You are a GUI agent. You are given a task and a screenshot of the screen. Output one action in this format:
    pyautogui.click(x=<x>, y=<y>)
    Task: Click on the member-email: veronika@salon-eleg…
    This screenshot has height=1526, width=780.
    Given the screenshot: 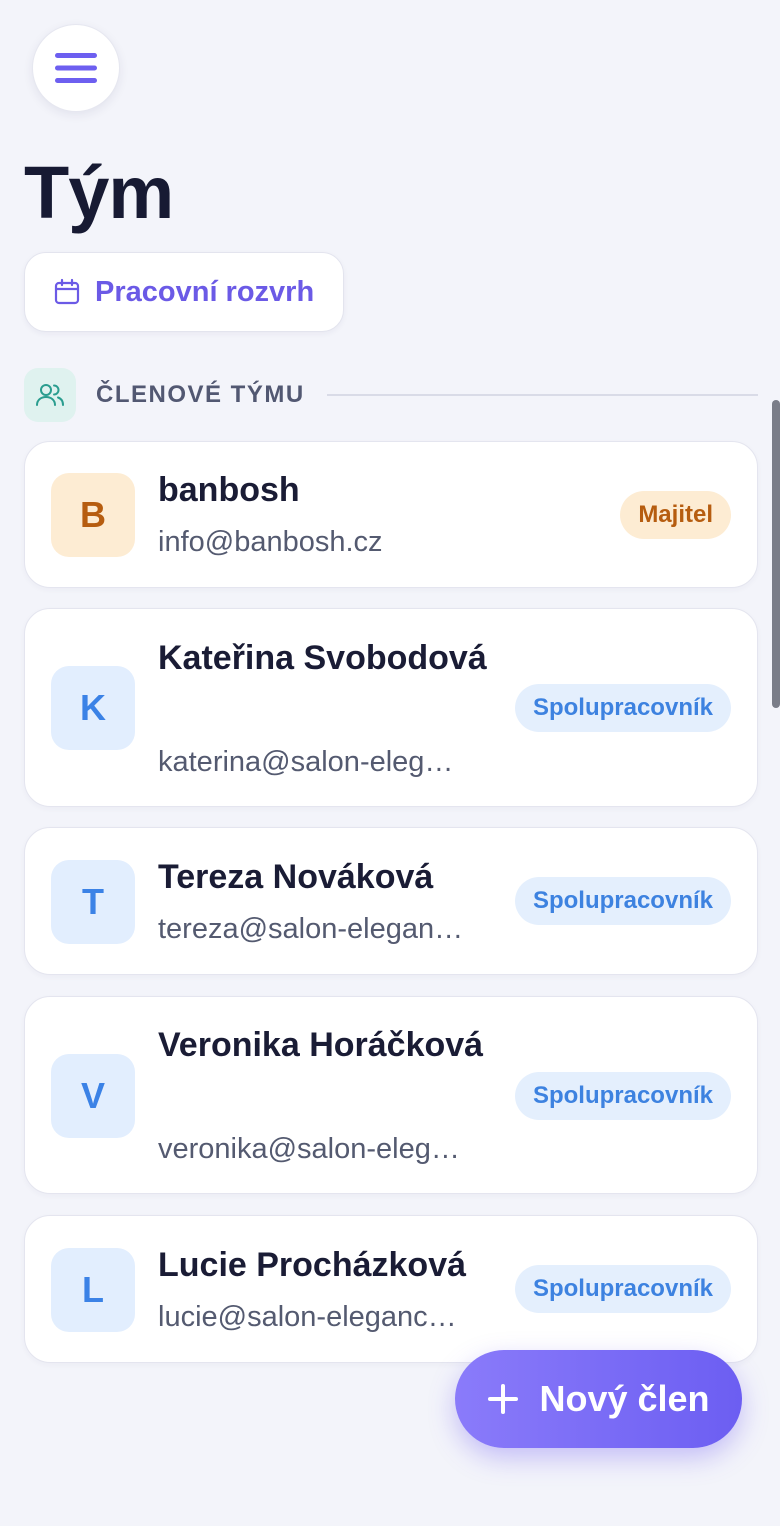 What is the action you would take?
    pyautogui.click(x=309, y=1149)
    